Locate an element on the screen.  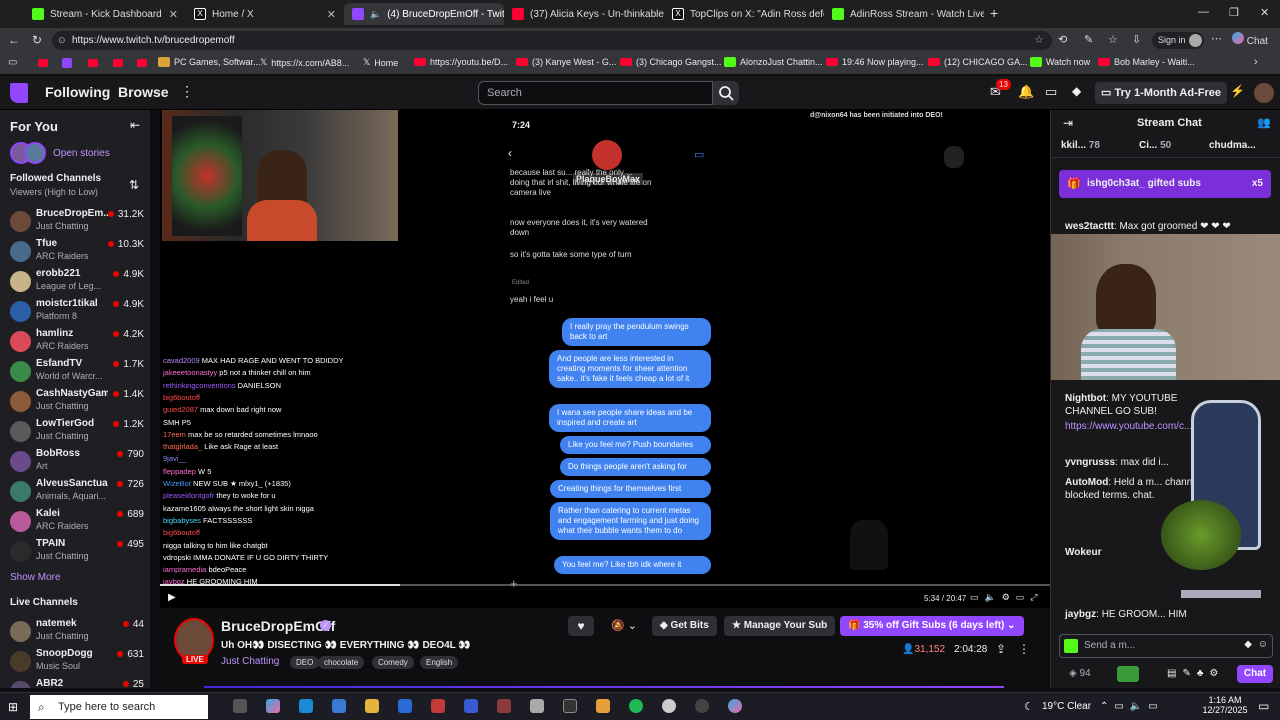
twitch-icon is located at coordinates (67, 63).